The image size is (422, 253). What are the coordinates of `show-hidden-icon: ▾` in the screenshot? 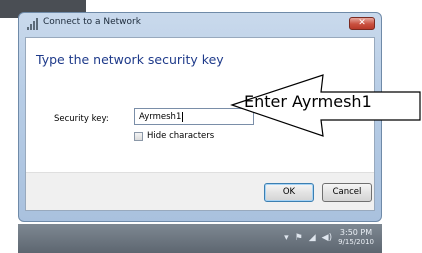 It's located at (286, 238).